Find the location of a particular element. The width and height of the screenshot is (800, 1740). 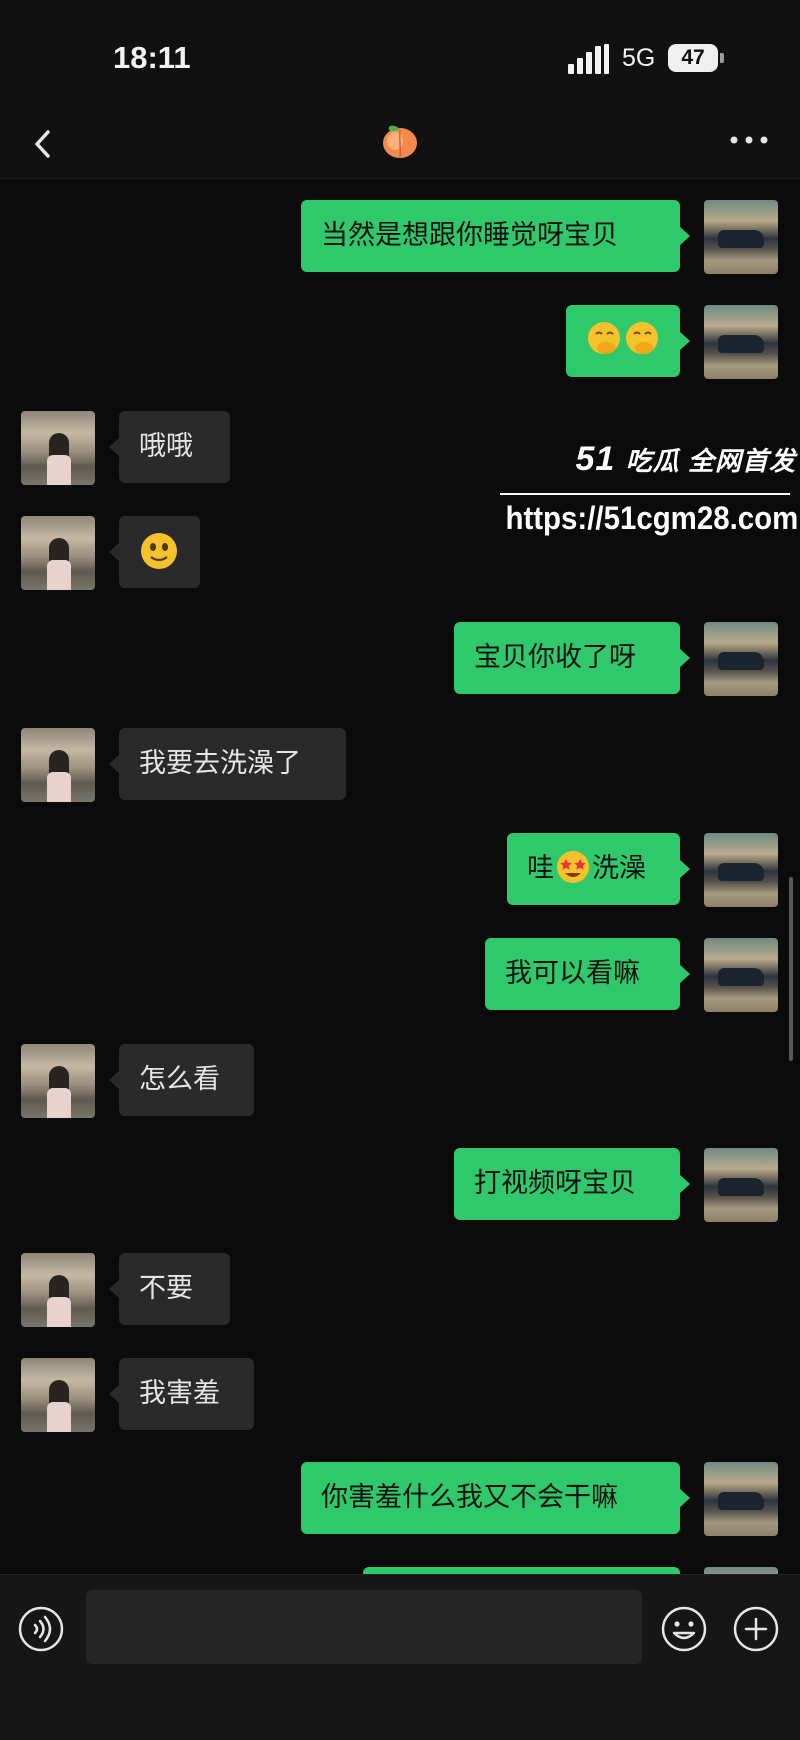

message-bubble-outgoing: 你害羞什么我又不会干嘛 is located at coordinates (495, 1498).